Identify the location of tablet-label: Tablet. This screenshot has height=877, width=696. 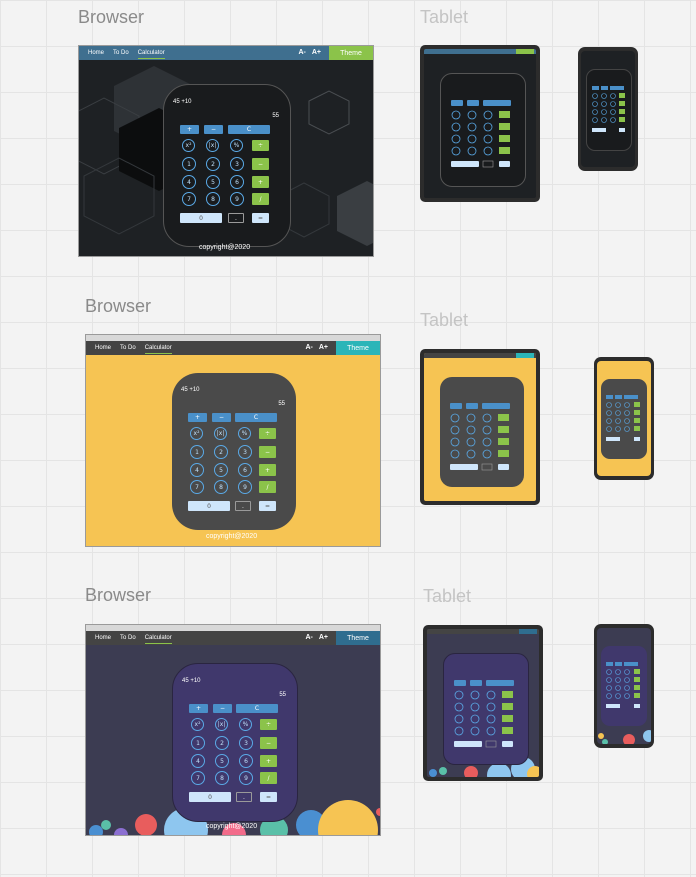
(444, 17).